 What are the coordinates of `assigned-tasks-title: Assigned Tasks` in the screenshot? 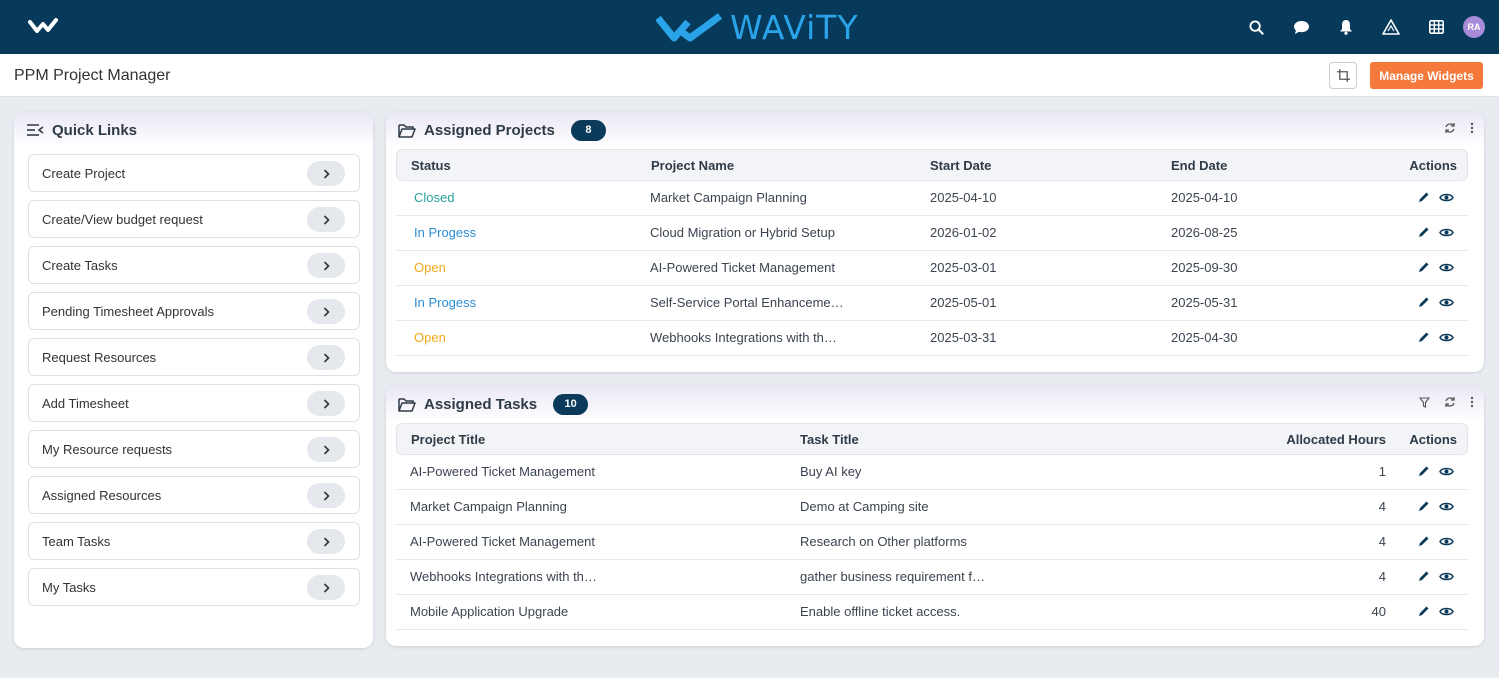 It's located at (481, 404).